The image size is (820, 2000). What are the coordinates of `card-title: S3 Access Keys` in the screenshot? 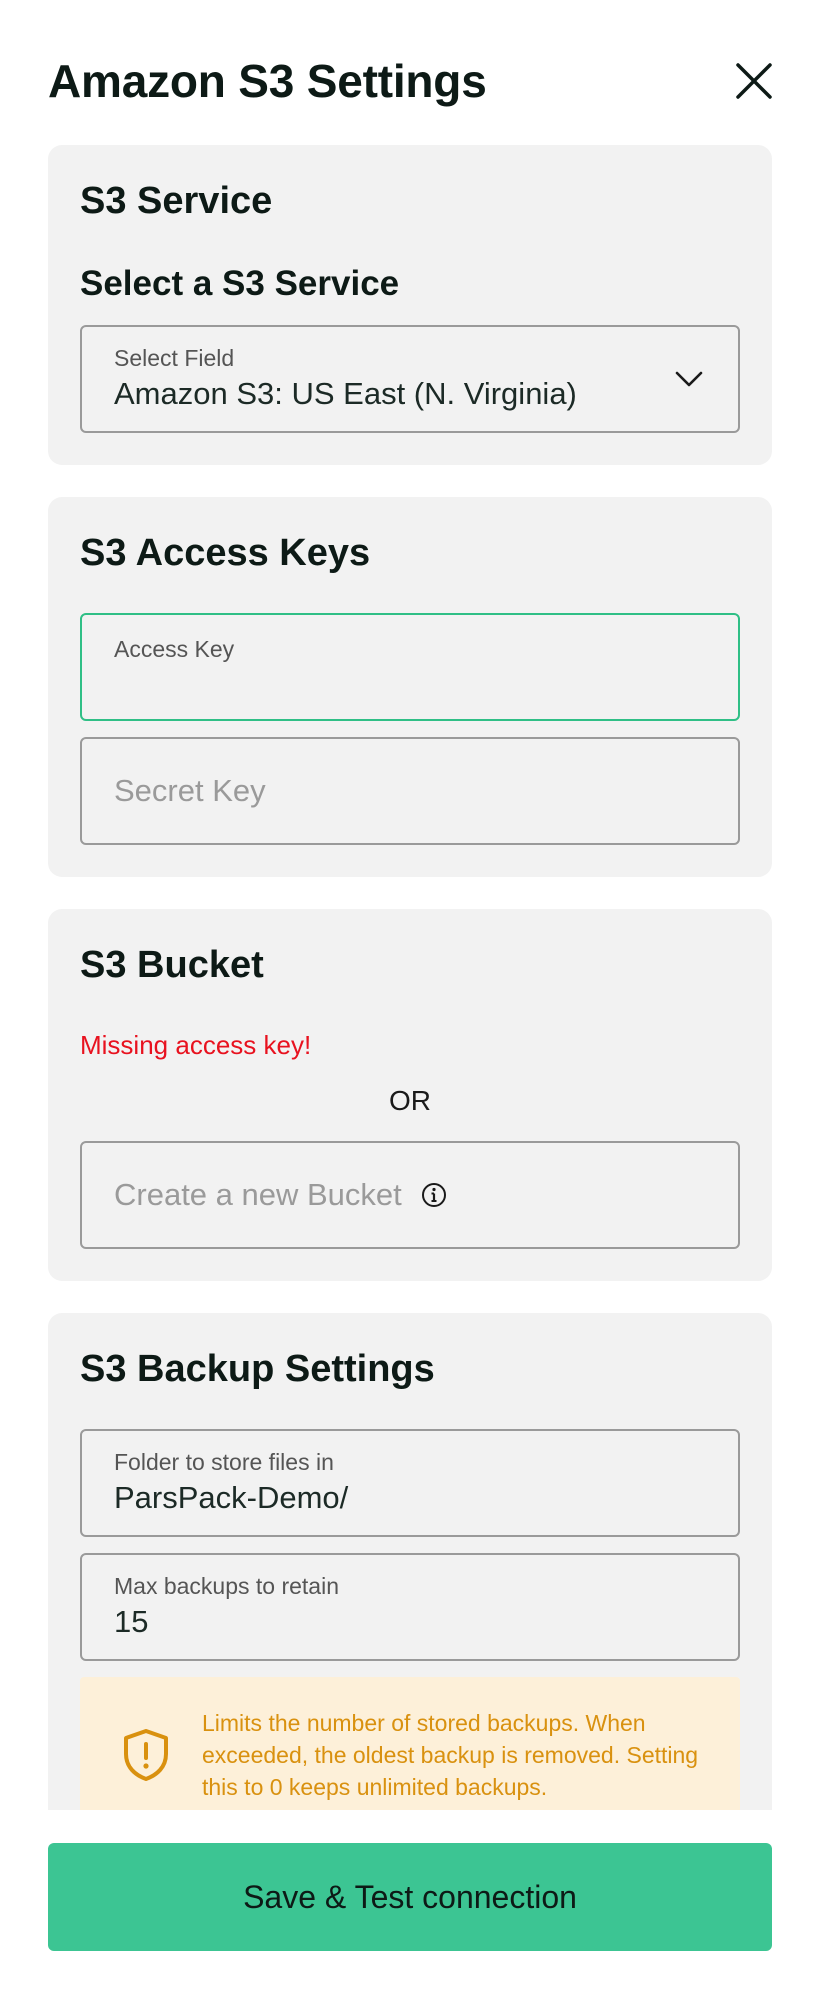 It's located at (225, 553).